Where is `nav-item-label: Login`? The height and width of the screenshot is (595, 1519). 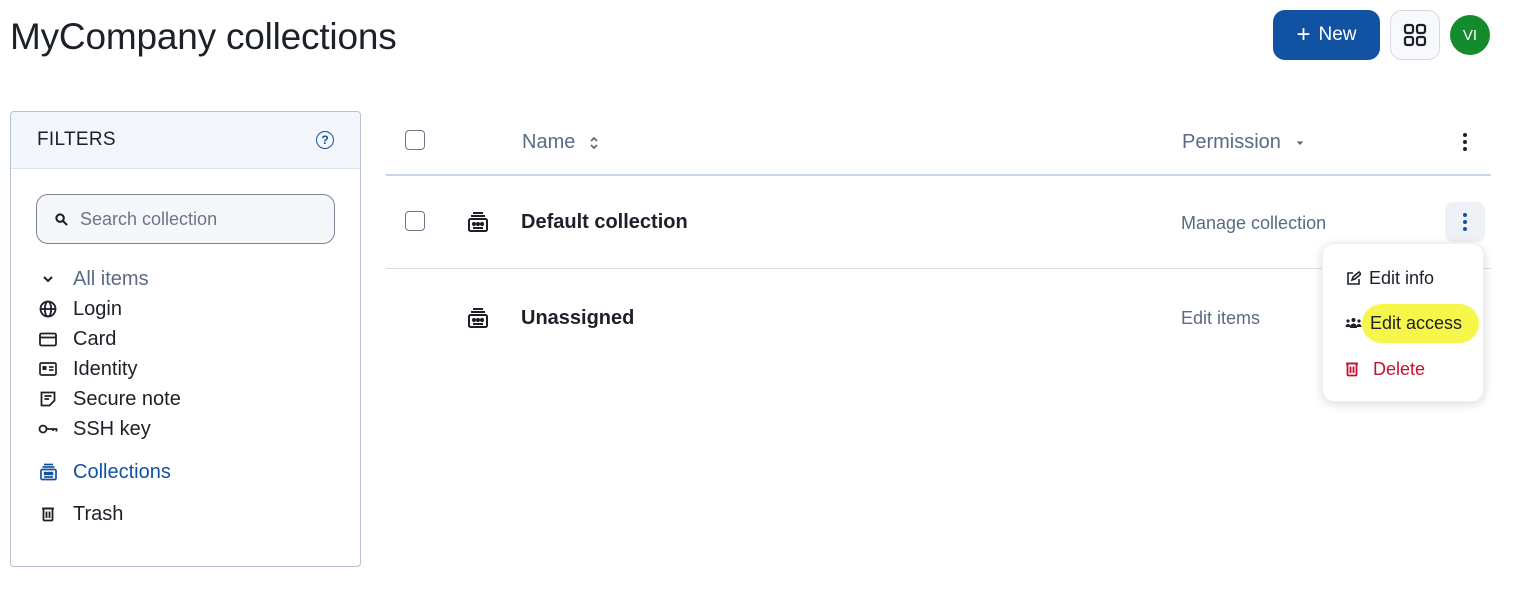
nav-item-label: Login is located at coordinates (97, 308).